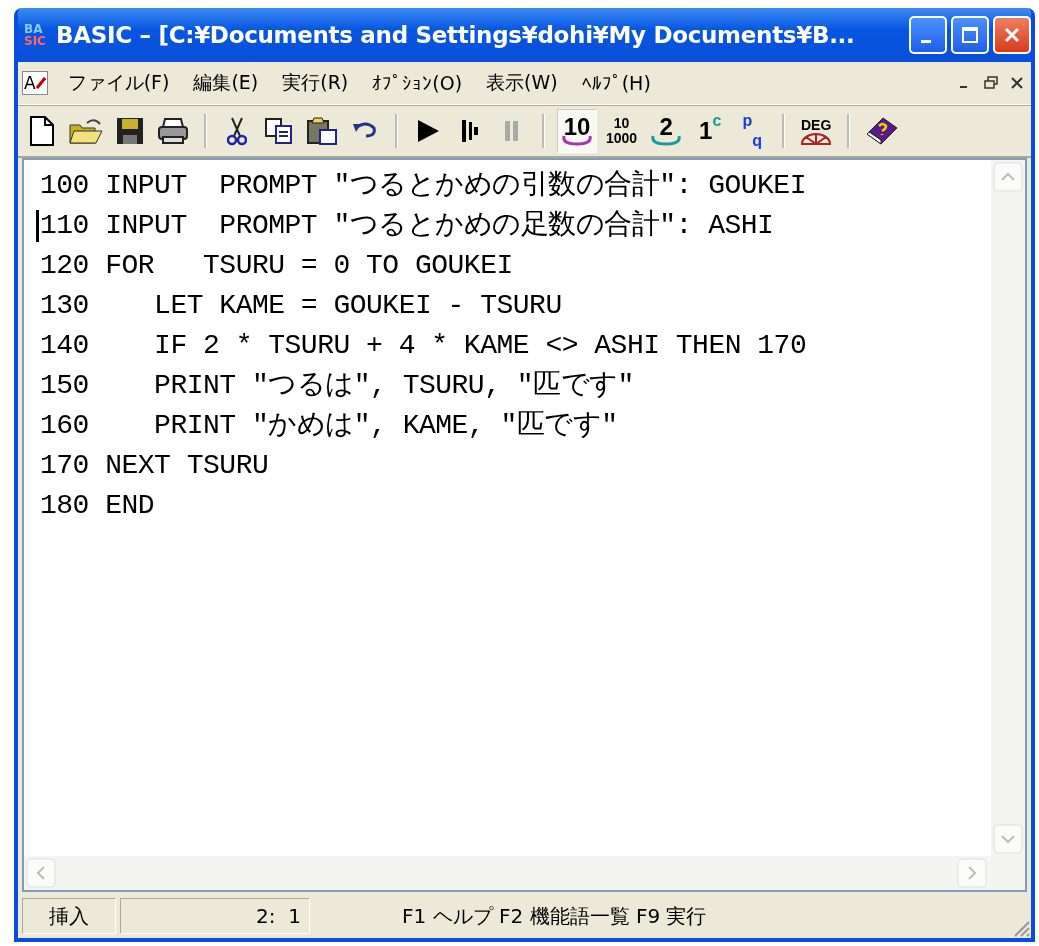 Image resolution: width=1039 pixels, height=946 pixels. I want to click on code-line: 150 PRINT "つるは", TSURU, "匹です", so click(337, 386).